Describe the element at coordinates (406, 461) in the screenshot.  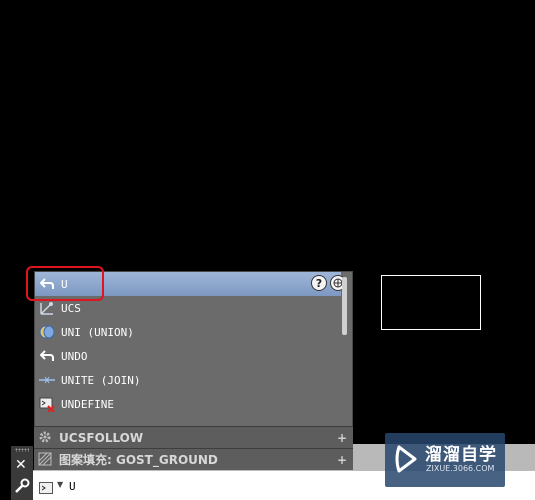
I see `play-logo-icon` at that location.